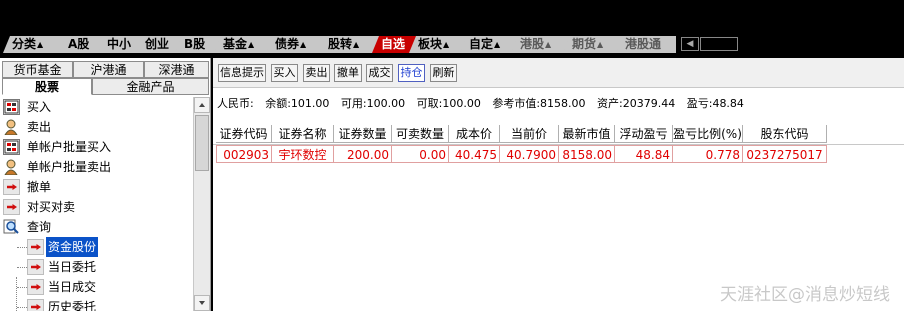 This screenshot has height=311, width=904. I want to click on tab-label: 深港通, so click(176, 70).